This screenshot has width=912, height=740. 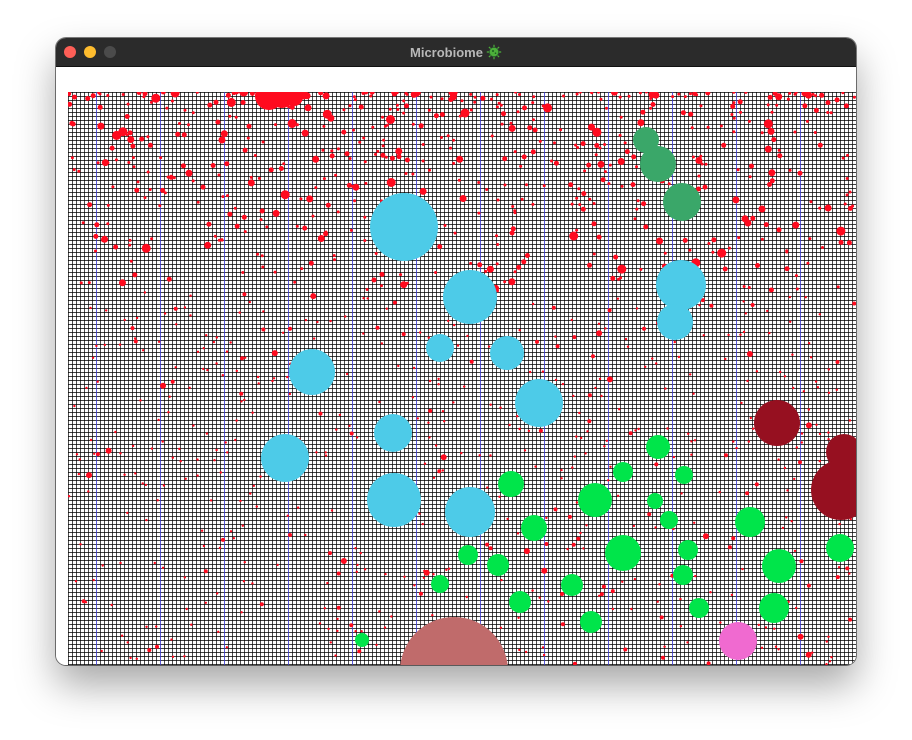 What do you see at coordinates (470, 297) in the screenshot?
I see `blue-colony` at bounding box center [470, 297].